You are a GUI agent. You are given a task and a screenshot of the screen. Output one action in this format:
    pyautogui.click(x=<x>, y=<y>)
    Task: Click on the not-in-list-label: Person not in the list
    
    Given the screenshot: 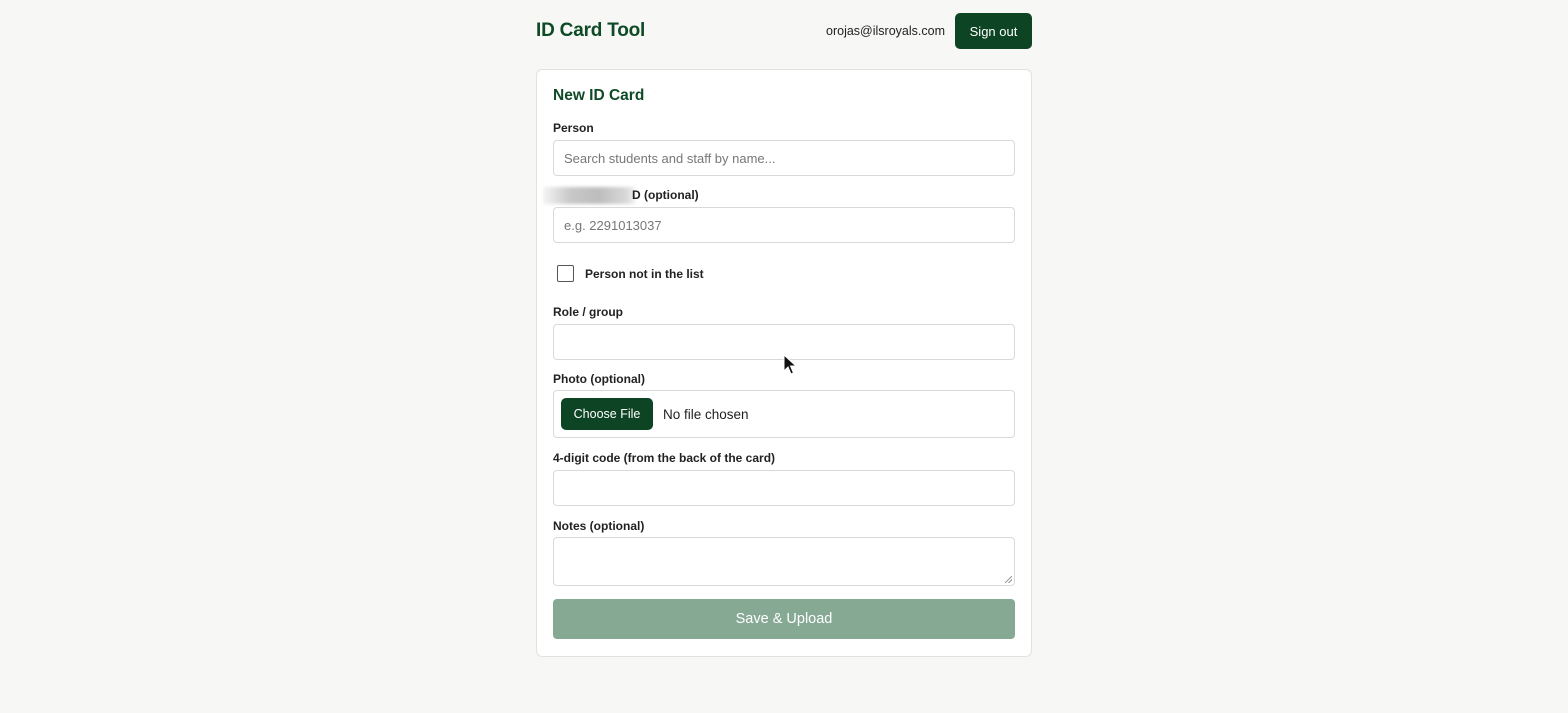 What is the action you would take?
    pyautogui.click(x=644, y=274)
    